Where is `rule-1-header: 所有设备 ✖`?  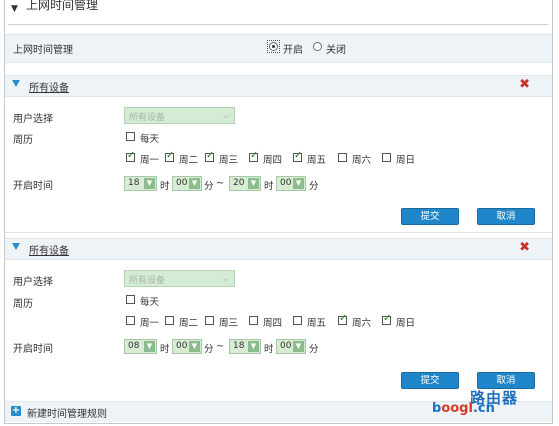
rule-1-header: 所有设备 ✖ is located at coordinates (278, 86).